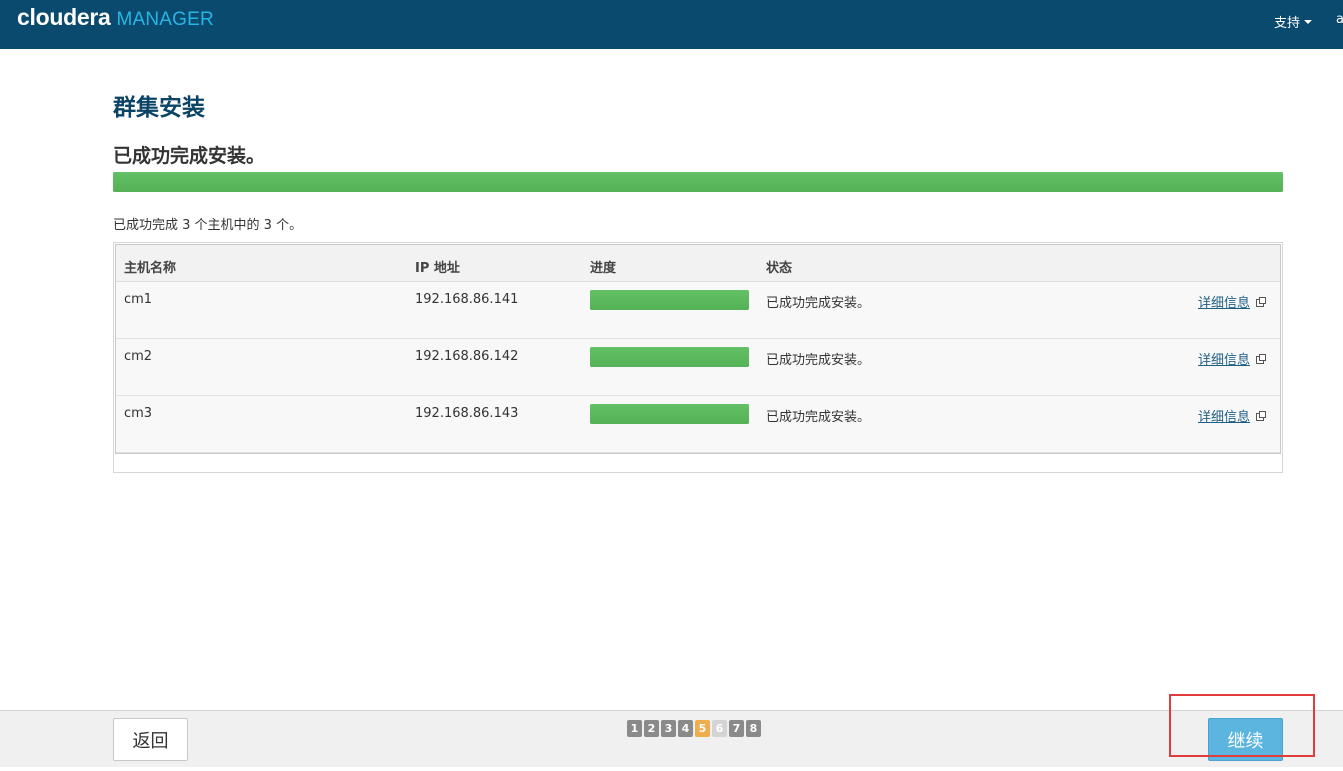  What do you see at coordinates (779, 268) in the screenshot?
I see `column-header-status: 状态` at bounding box center [779, 268].